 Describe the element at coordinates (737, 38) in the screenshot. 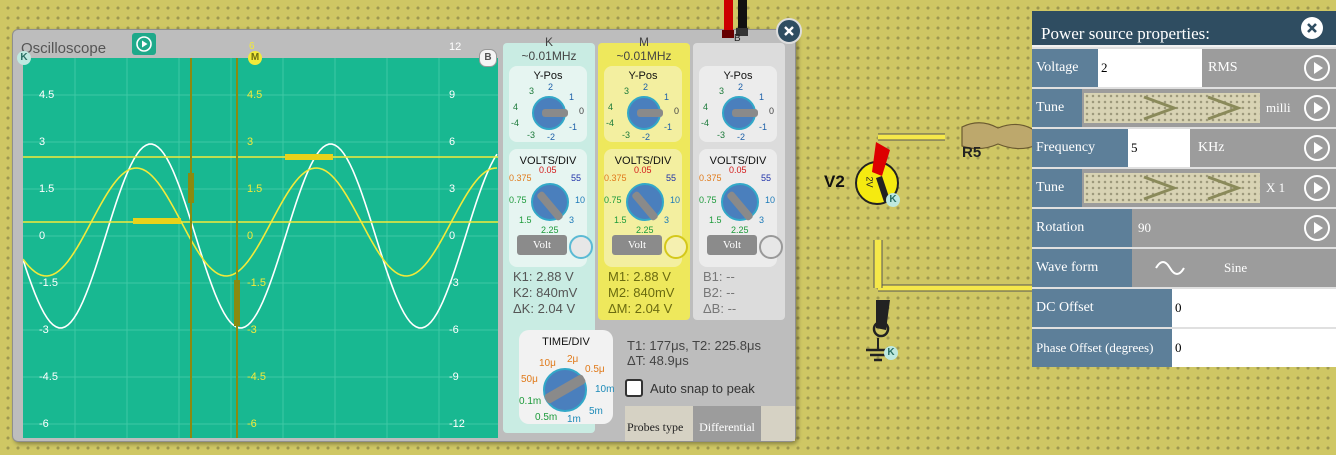

I see `probe-b-label: B` at that location.